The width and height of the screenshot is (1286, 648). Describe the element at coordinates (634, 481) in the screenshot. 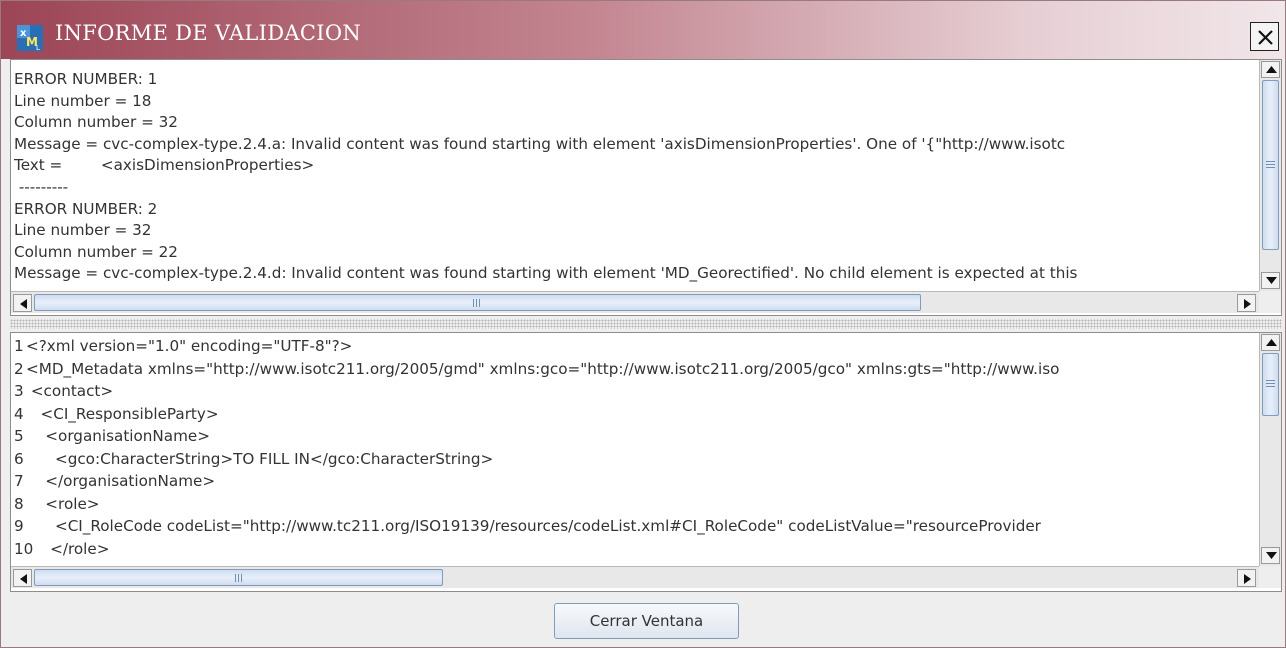

I see `xml-line: 7 </organisationName>` at that location.